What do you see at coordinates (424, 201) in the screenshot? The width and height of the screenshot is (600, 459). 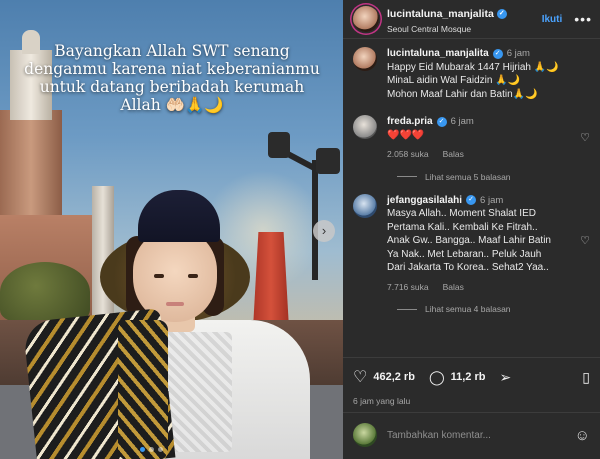 I see `commenter-username: jefanggasilalahi` at bounding box center [424, 201].